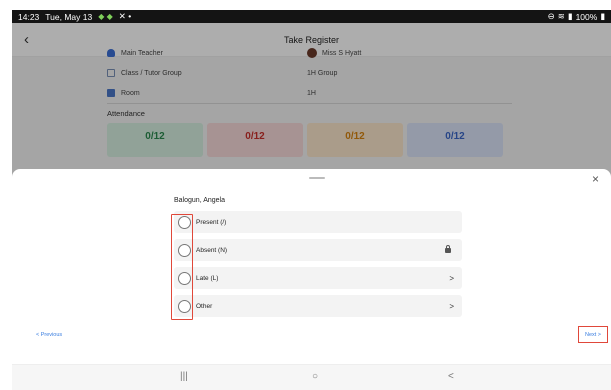 This screenshot has height=390, width=611. I want to click on status-time: 14:23, so click(29, 16).